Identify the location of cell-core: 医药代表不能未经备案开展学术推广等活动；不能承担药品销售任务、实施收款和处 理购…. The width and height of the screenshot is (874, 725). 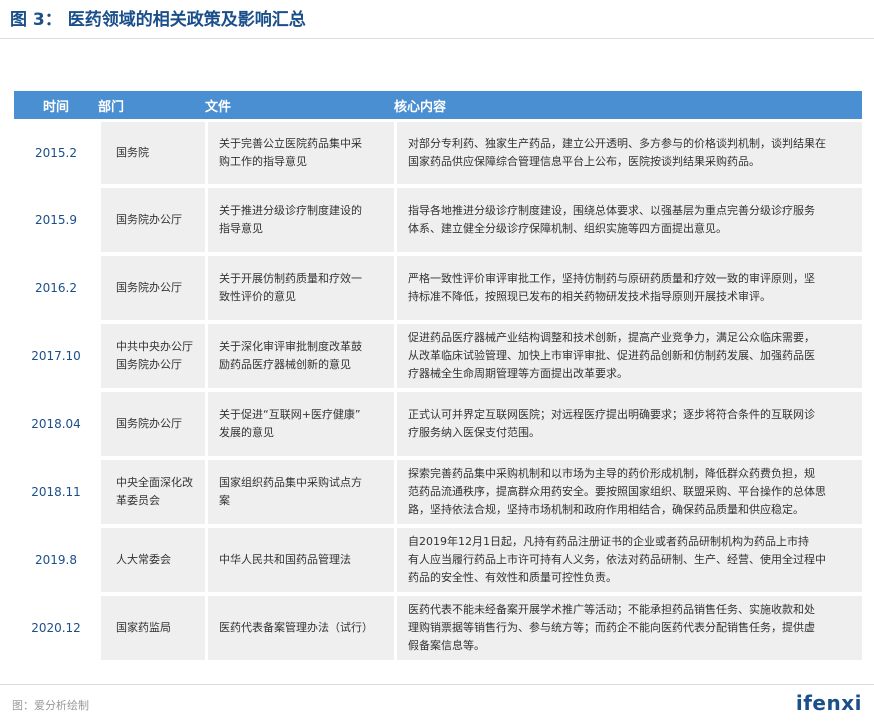
(629, 628).